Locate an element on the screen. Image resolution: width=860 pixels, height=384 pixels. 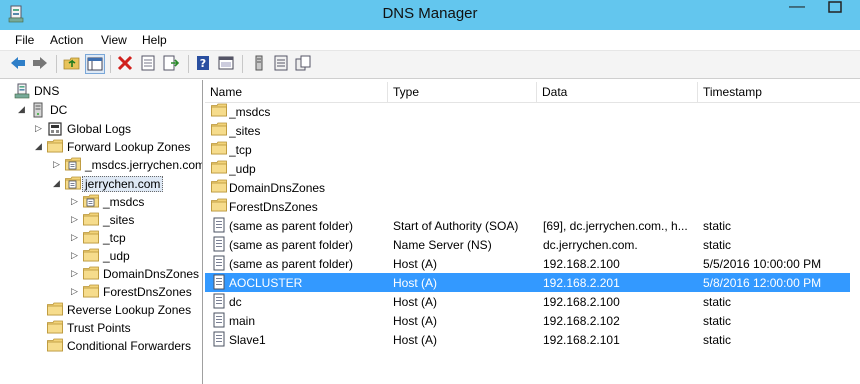
record-name: _udp is located at coordinates (242, 169).